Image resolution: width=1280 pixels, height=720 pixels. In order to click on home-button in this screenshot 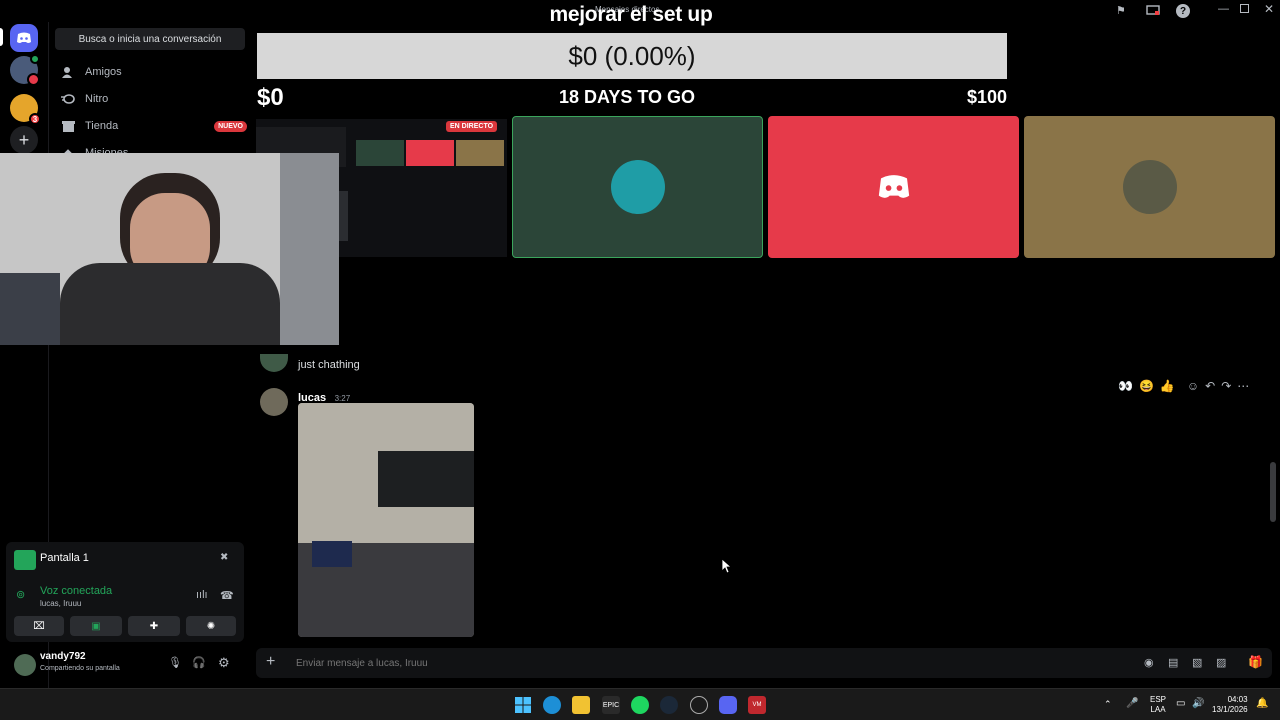, I will do `click(24, 38)`.